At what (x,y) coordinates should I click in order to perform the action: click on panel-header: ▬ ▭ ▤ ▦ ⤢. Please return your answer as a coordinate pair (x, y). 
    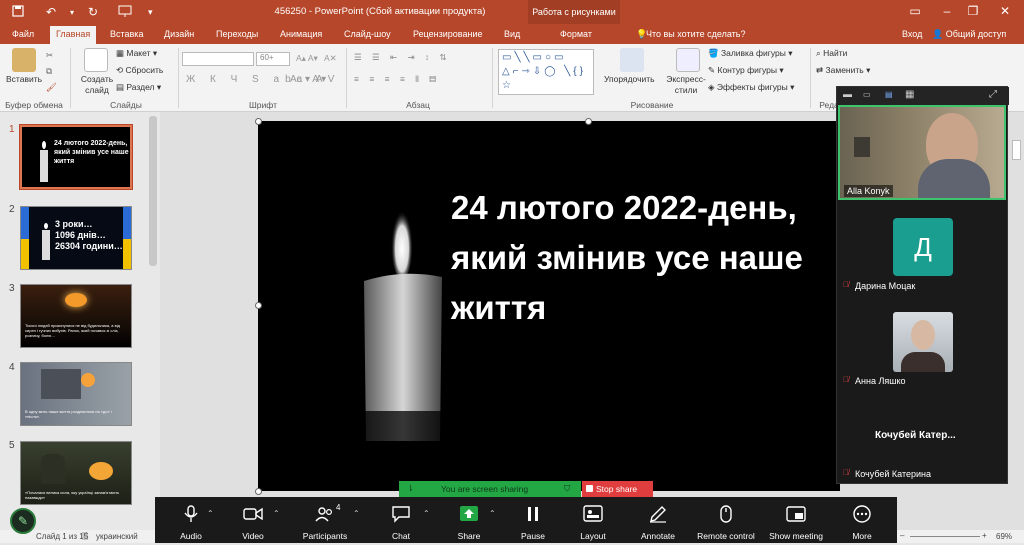
    Looking at the image, I should click on (923, 96).